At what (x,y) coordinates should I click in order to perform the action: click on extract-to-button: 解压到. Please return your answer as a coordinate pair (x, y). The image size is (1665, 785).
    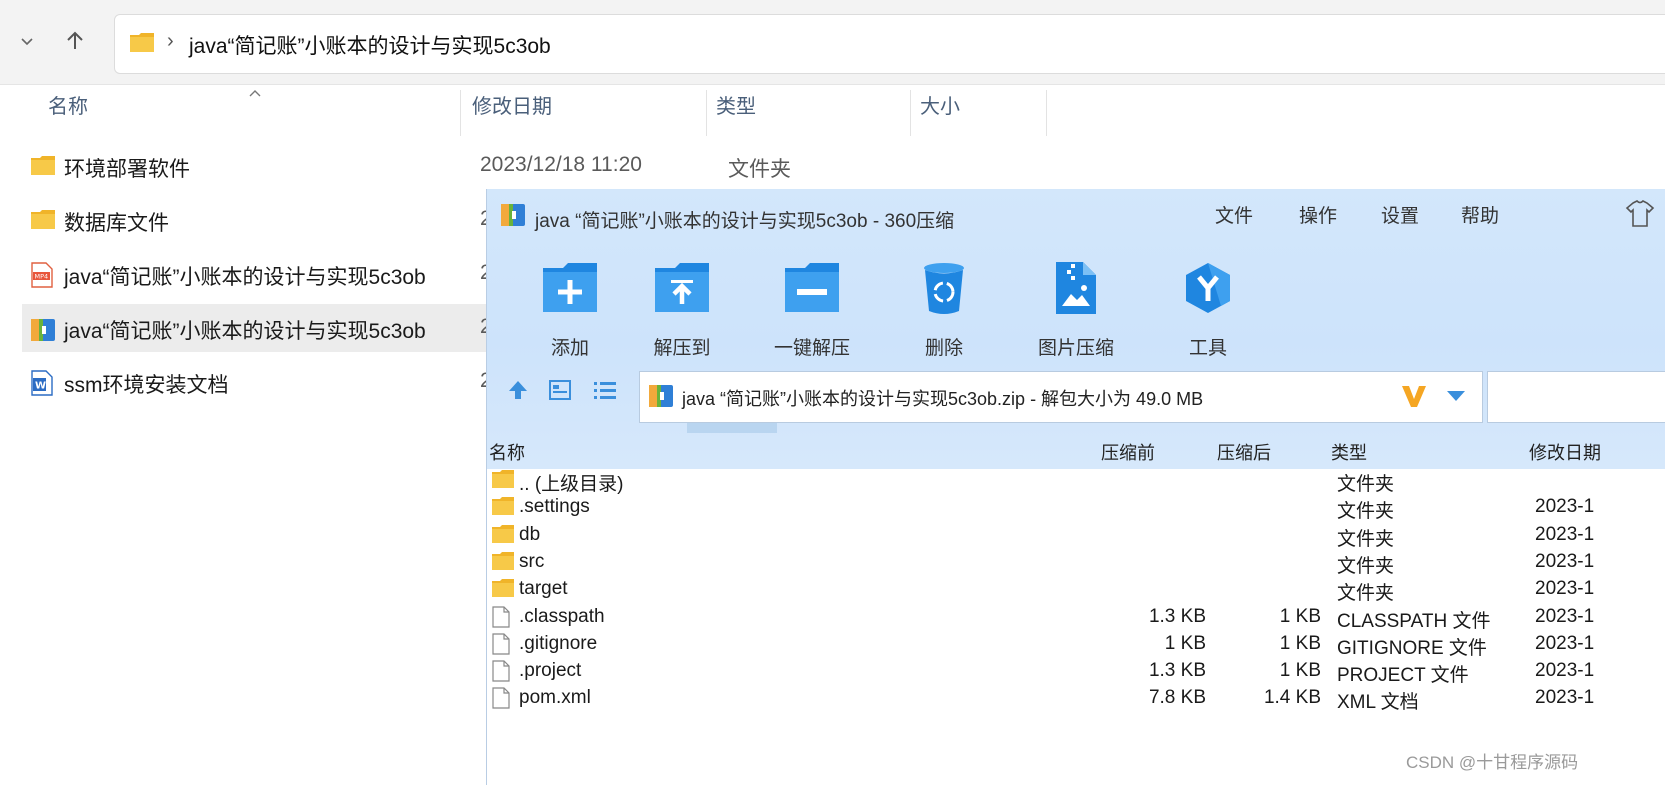
    Looking at the image, I should click on (682, 307).